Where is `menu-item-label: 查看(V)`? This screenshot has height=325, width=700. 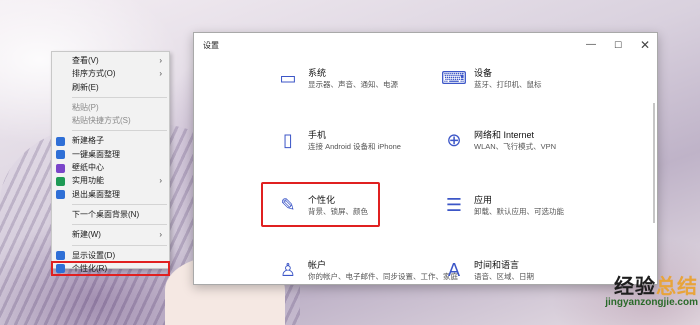 menu-item-label: 查看(V) is located at coordinates (85, 60).